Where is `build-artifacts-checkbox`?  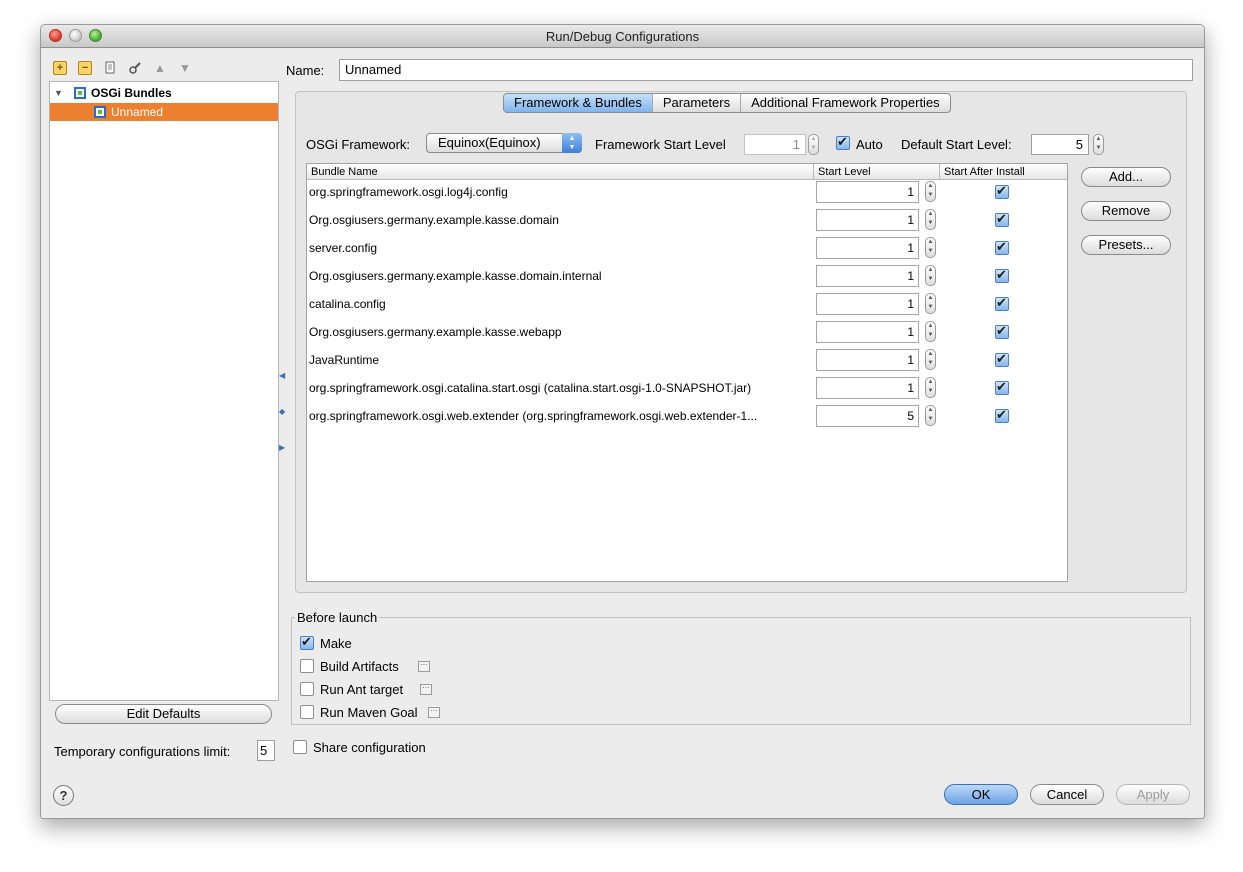 build-artifacts-checkbox is located at coordinates (307, 666).